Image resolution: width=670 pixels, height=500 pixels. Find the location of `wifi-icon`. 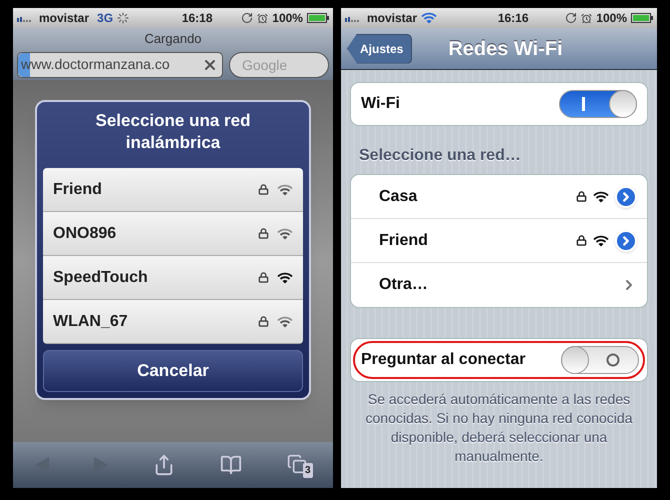

wifi-icon is located at coordinates (429, 18).